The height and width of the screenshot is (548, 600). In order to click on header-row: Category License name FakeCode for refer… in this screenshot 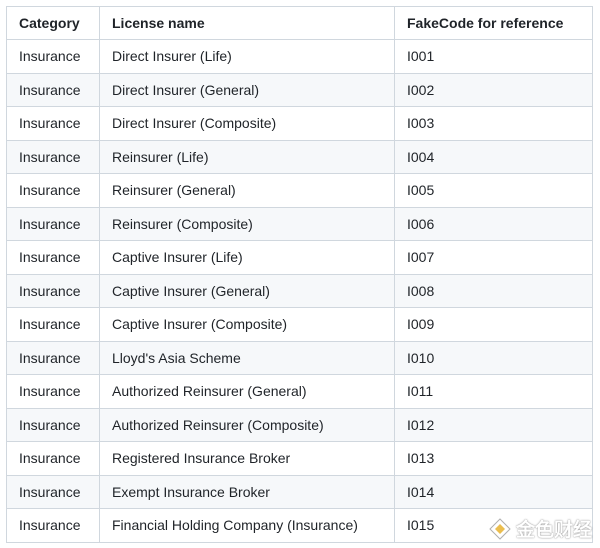, I will do `click(299, 23)`.